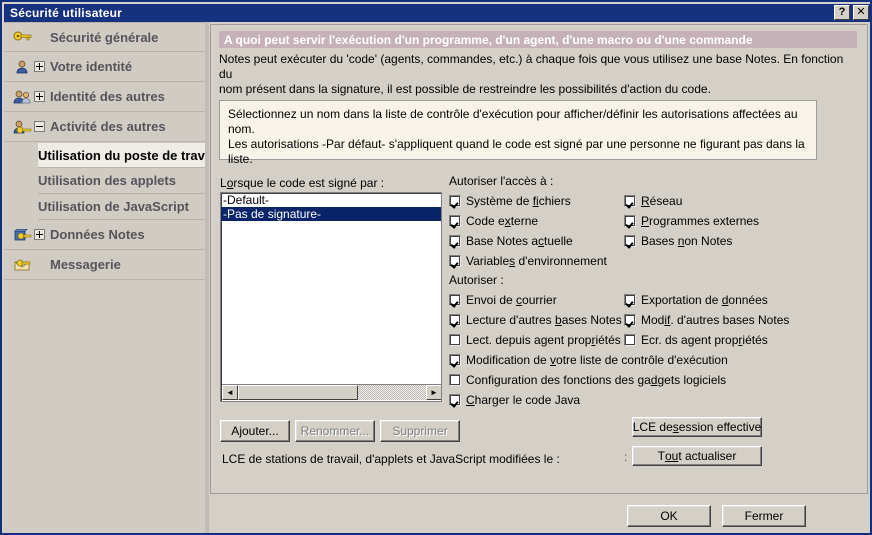  I want to click on sidebar-item-messagerie: Messagerie, so click(106, 265).